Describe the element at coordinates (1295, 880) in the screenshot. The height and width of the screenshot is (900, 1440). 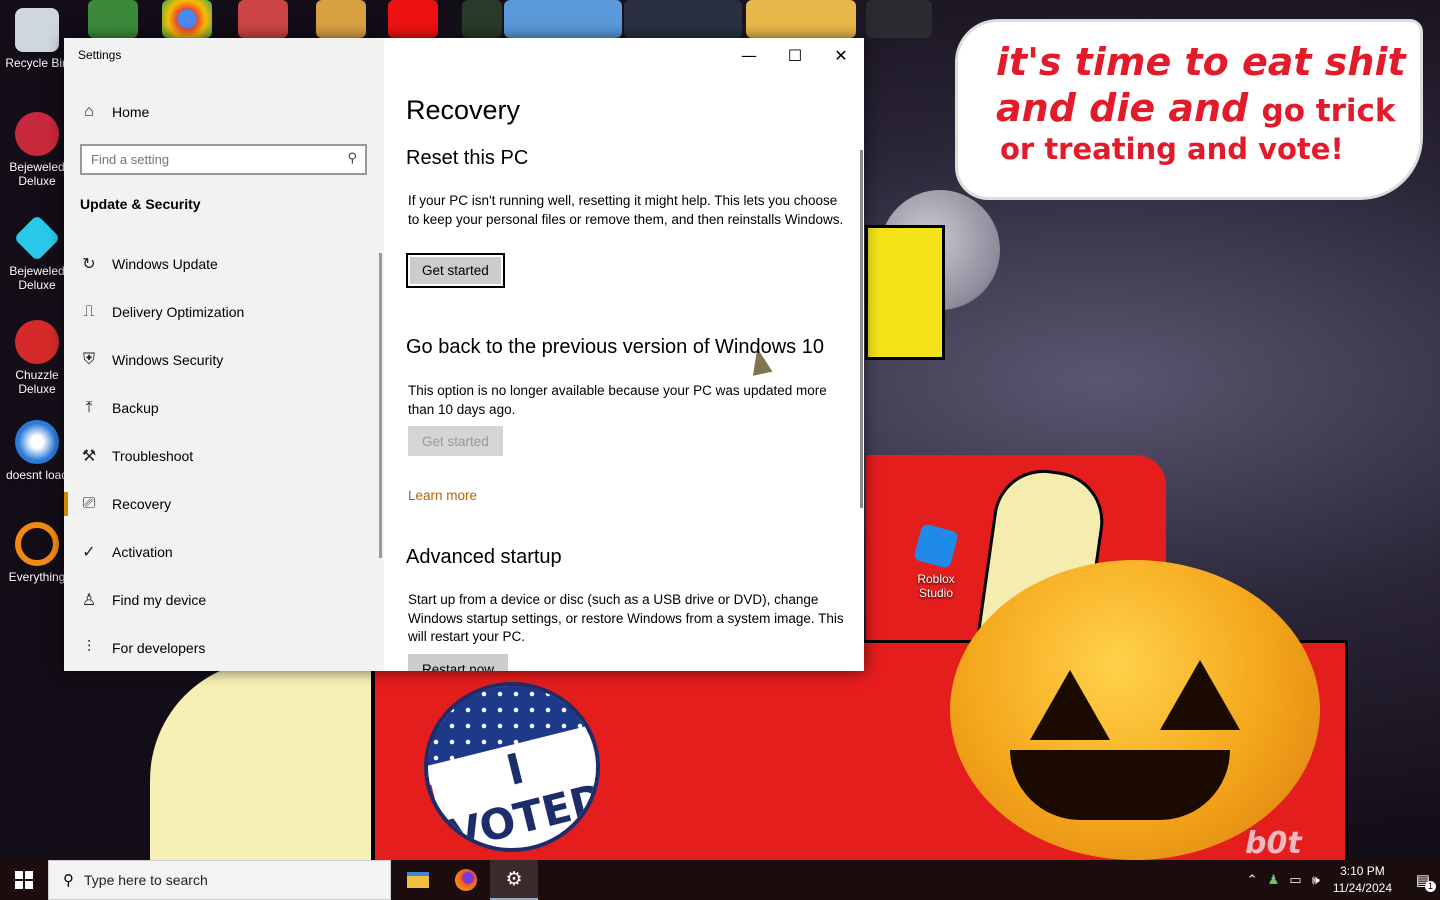
I see `network-icon: ▭` at that location.